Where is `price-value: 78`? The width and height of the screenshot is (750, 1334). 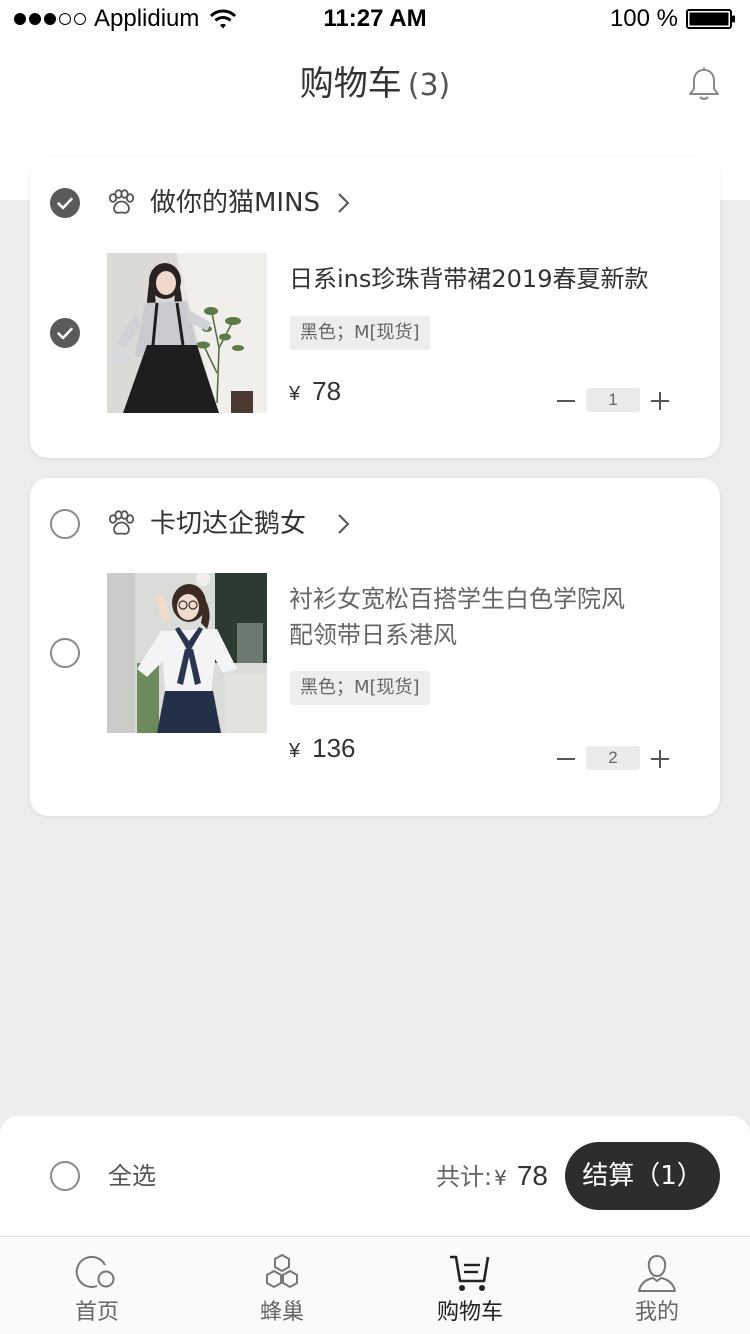 price-value: 78 is located at coordinates (327, 391).